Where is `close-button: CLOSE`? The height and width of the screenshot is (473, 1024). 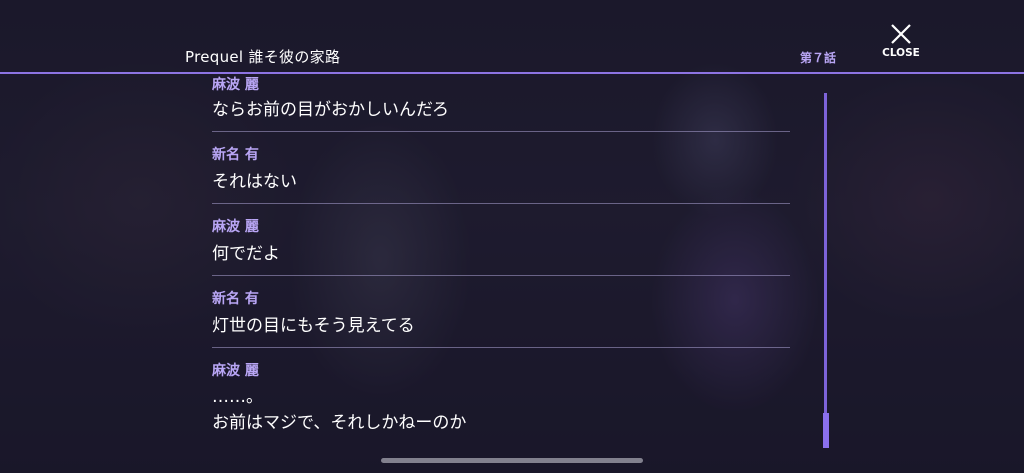
close-button: CLOSE is located at coordinates (901, 43).